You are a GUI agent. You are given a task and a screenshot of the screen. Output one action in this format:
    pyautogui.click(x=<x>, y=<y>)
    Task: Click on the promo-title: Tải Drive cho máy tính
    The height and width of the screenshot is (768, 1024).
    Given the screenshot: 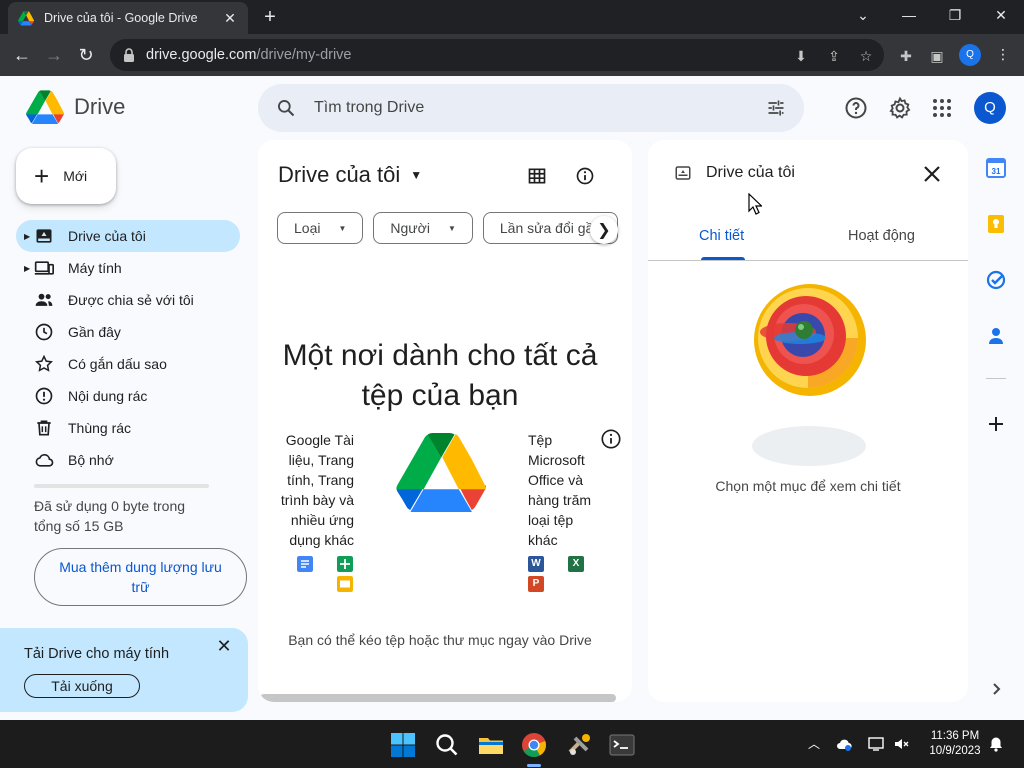 What is the action you would take?
    pyautogui.click(x=97, y=654)
    